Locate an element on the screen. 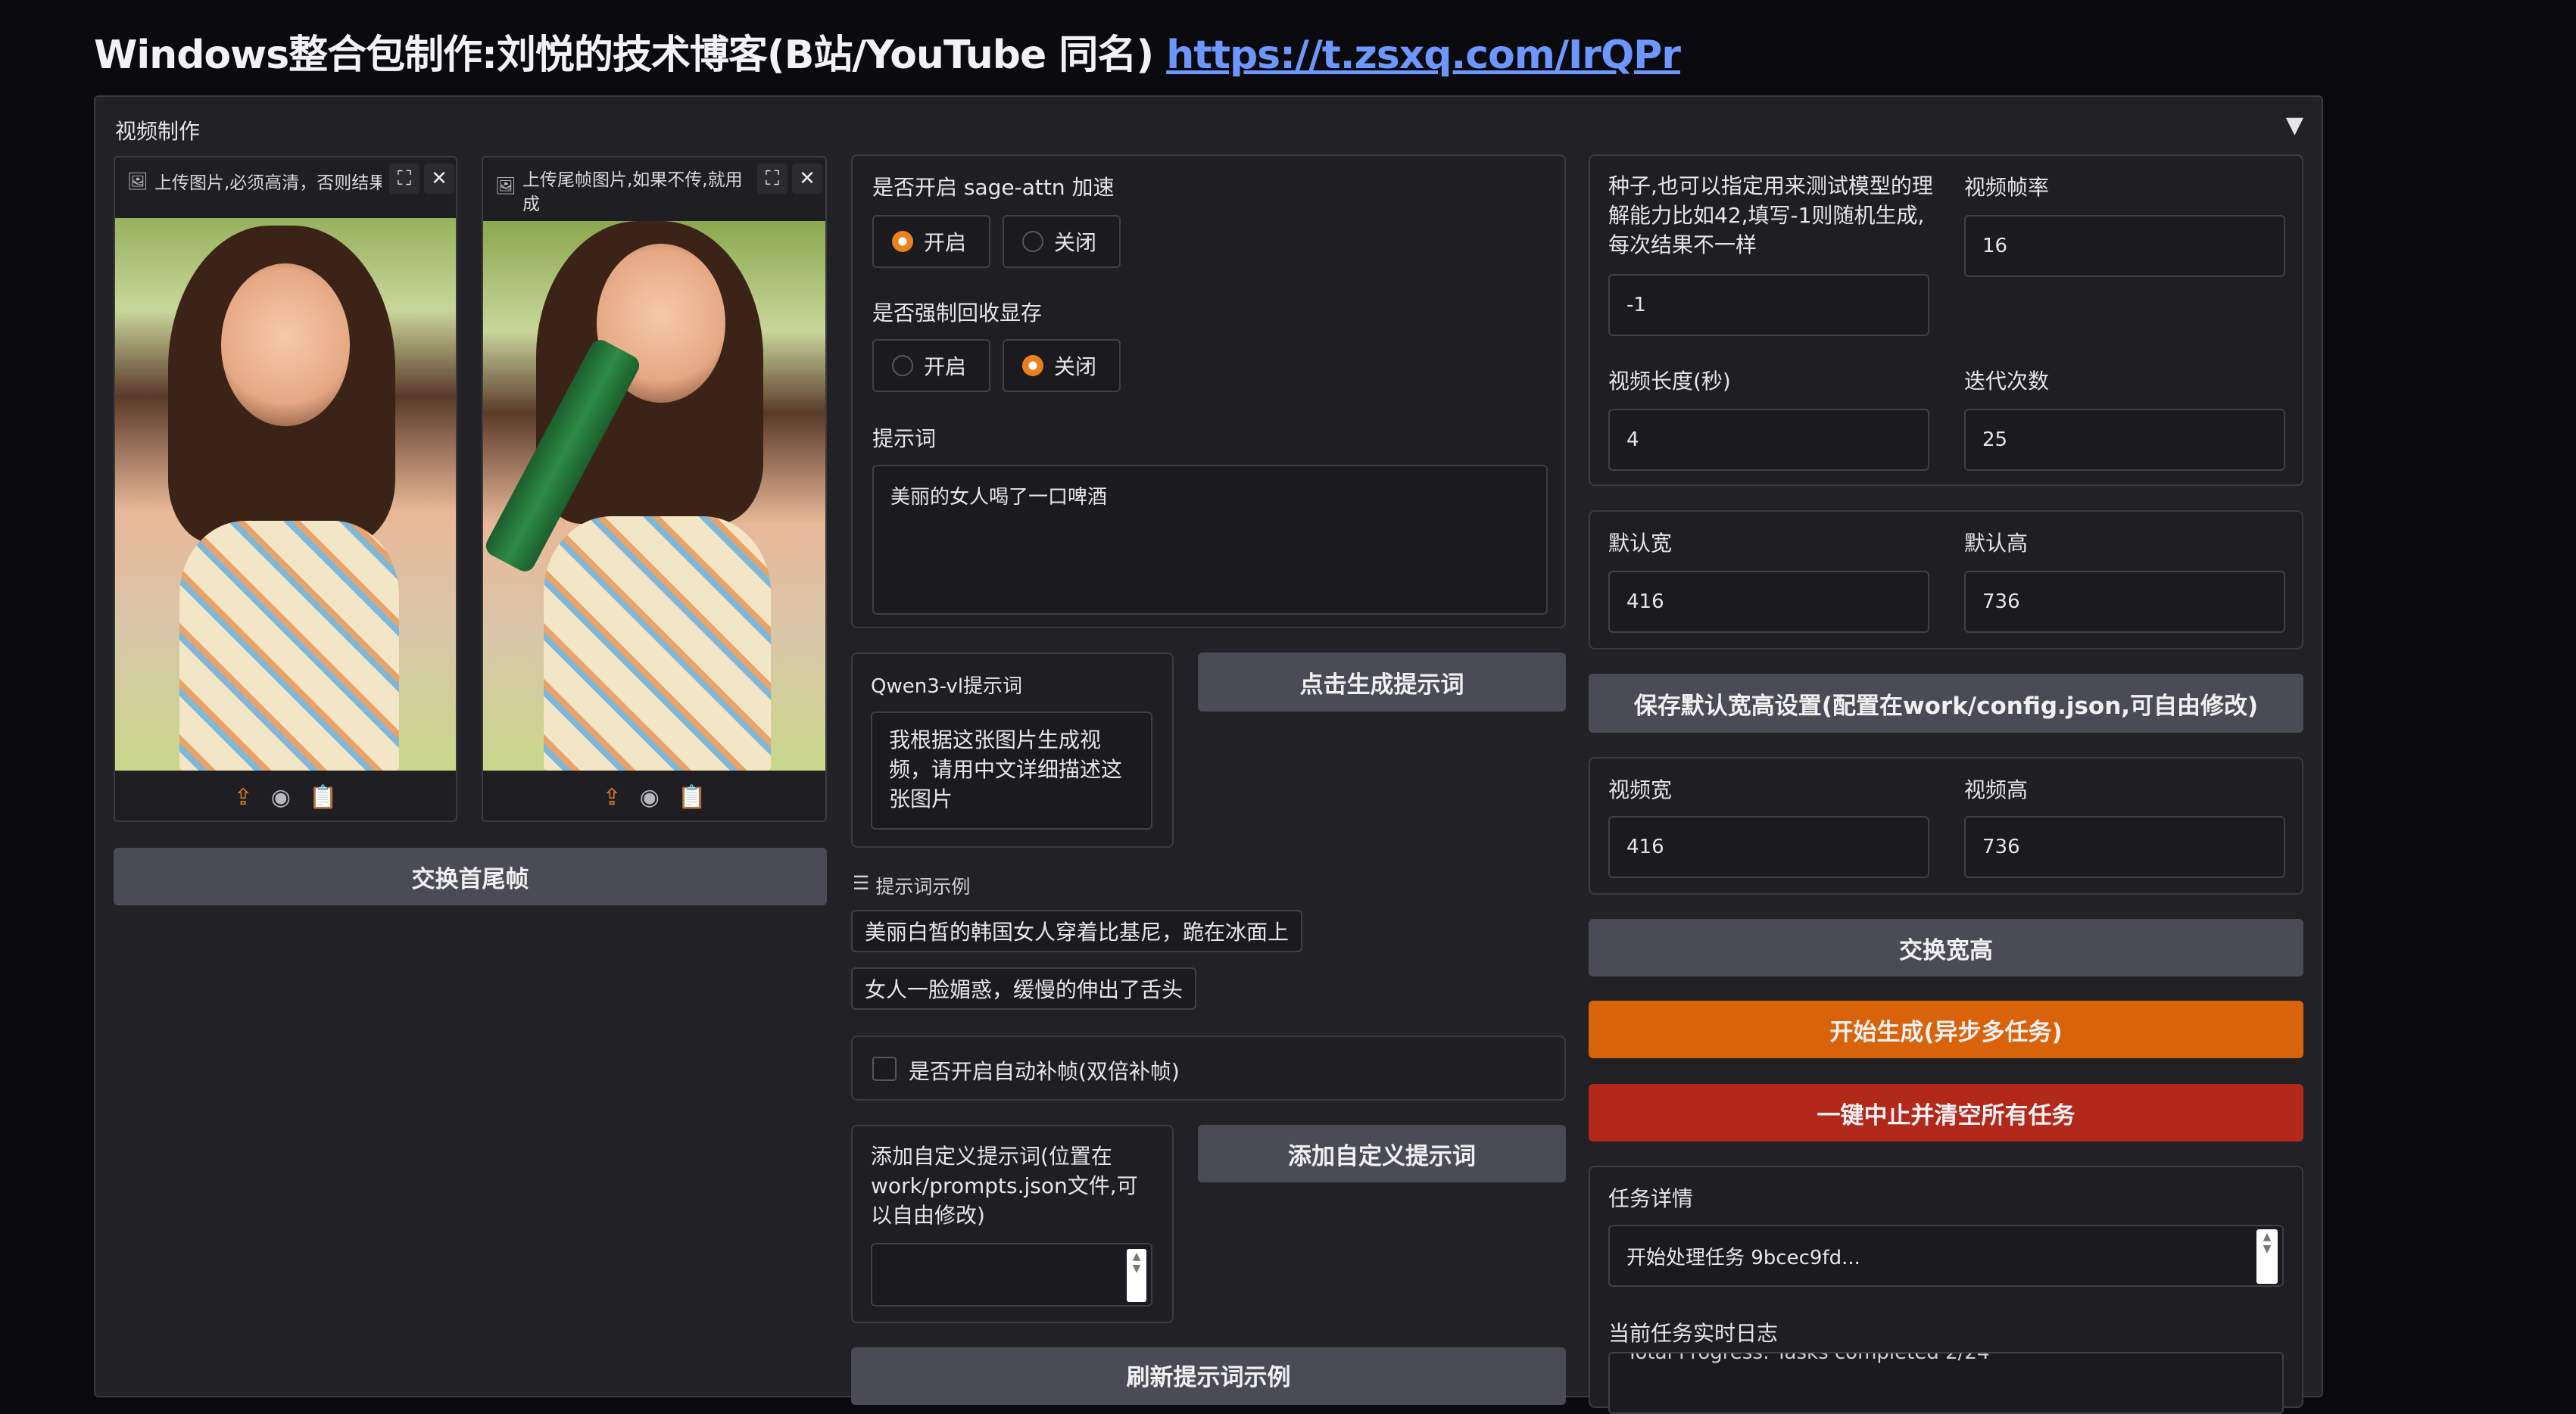 Image resolution: width=2576 pixels, height=1414 pixels. sage-attn-on: 开启 is located at coordinates (931, 242).